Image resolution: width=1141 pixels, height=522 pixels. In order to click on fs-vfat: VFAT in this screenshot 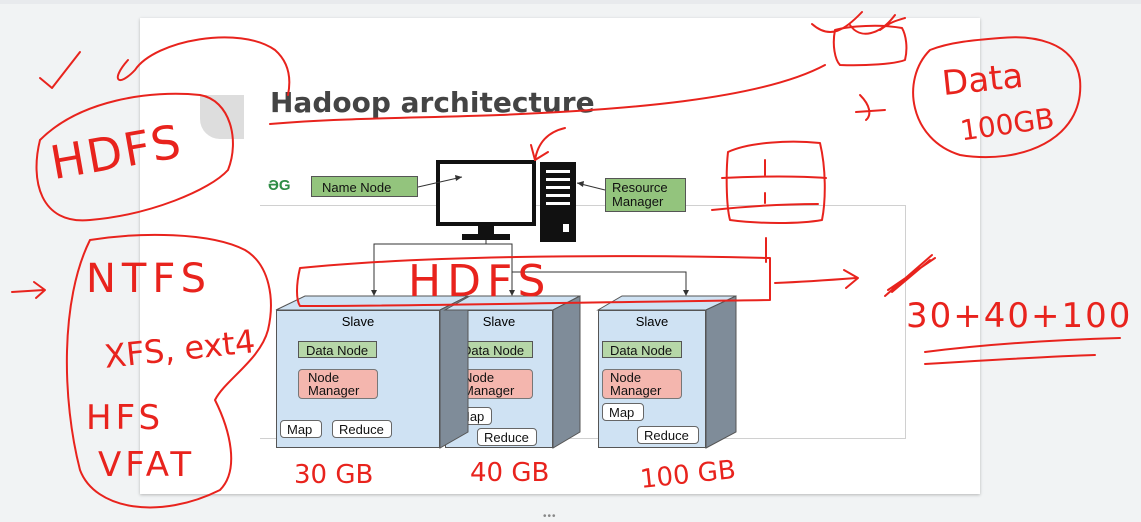, I will do `click(147, 465)`.